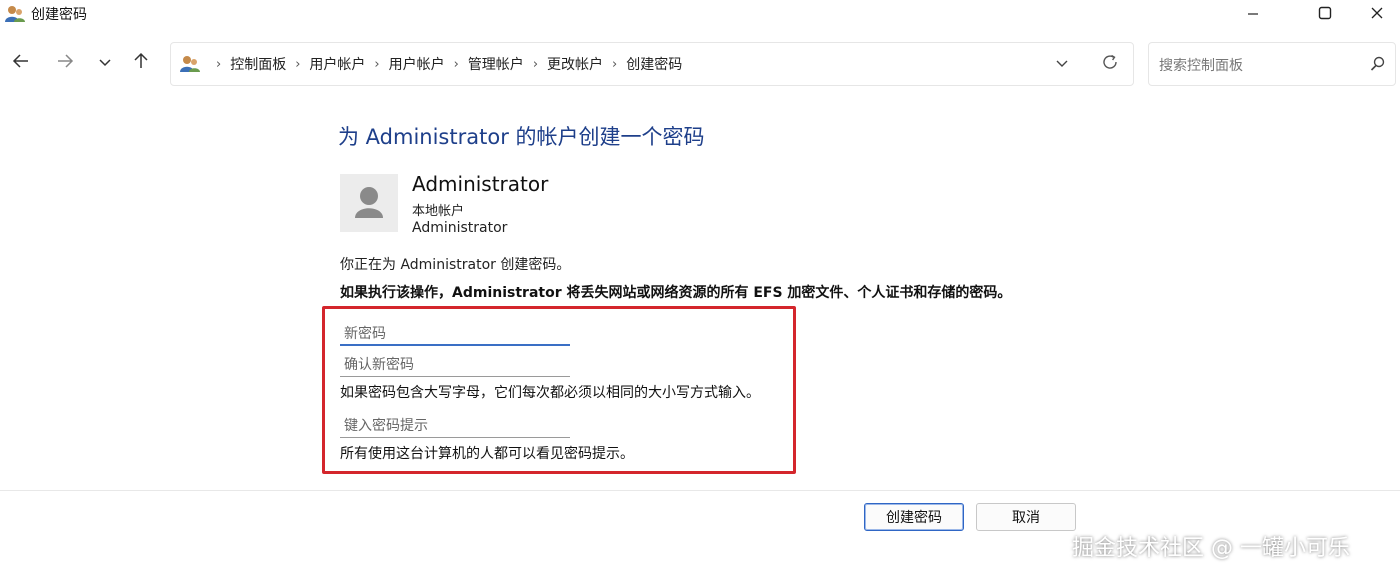 Image resolution: width=1400 pixels, height=574 pixels. Describe the element at coordinates (460, 228) in the screenshot. I see `account-group: Administrator` at that location.